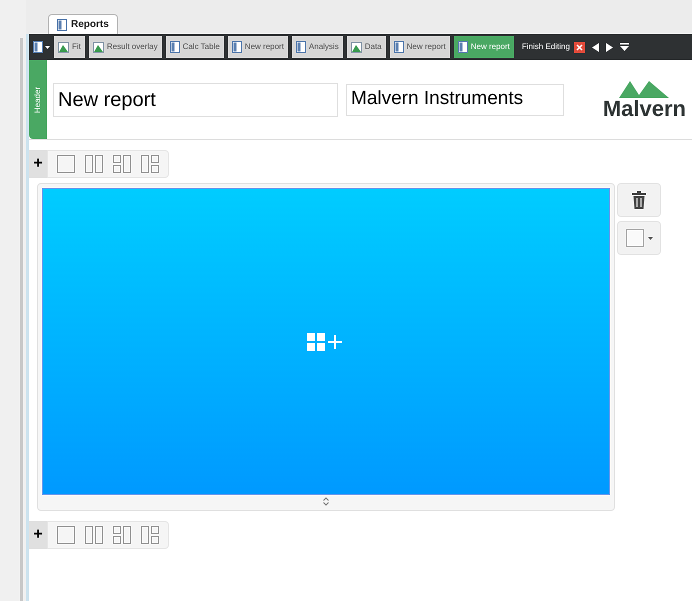 The height and width of the screenshot is (601, 692). I want to click on add-widget-icon, so click(326, 342).